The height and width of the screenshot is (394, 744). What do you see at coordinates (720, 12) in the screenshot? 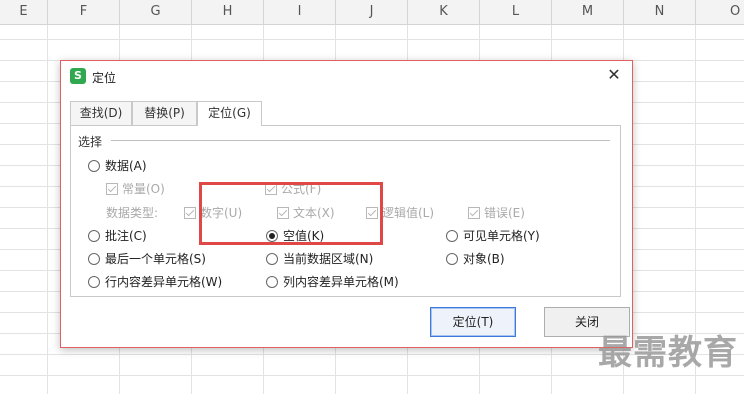
I see `column-header-o: O` at bounding box center [720, 12].